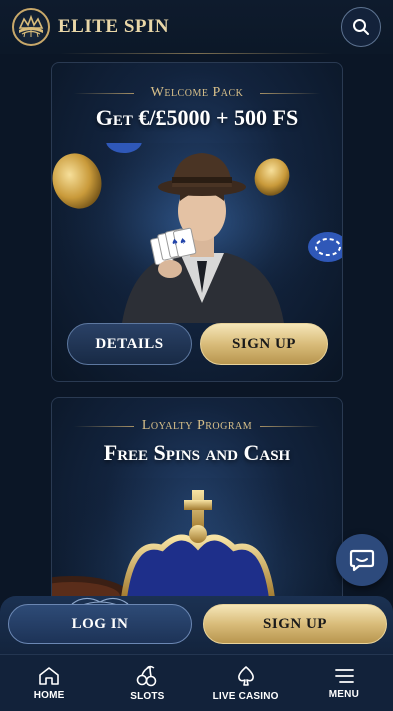 Image resolution: width=393 pixels, height=711 pixels. What do you see at coordinates (113, 27) in the screenshot?
I see `brand-name: ELITE SPIN` at bounding box center [113, 27].